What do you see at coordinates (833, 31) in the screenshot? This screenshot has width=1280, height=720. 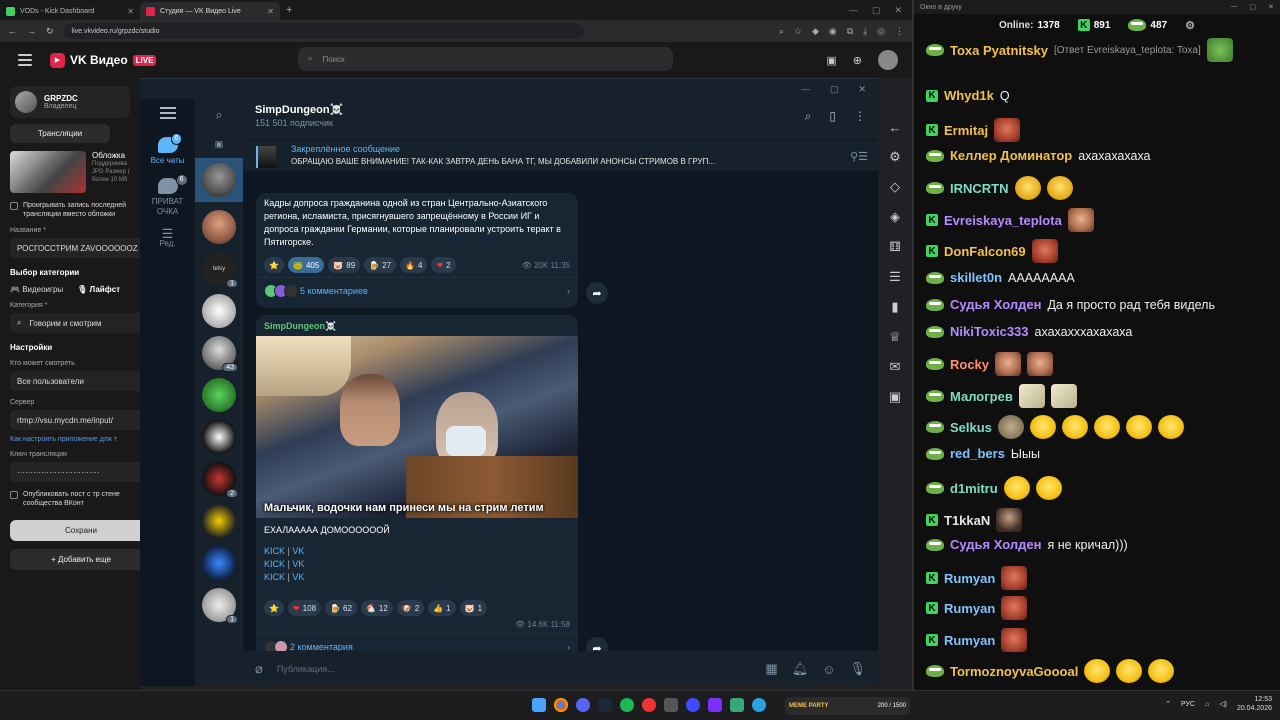 I see `extension-icon: ◉` at bounding box center [833, 31].